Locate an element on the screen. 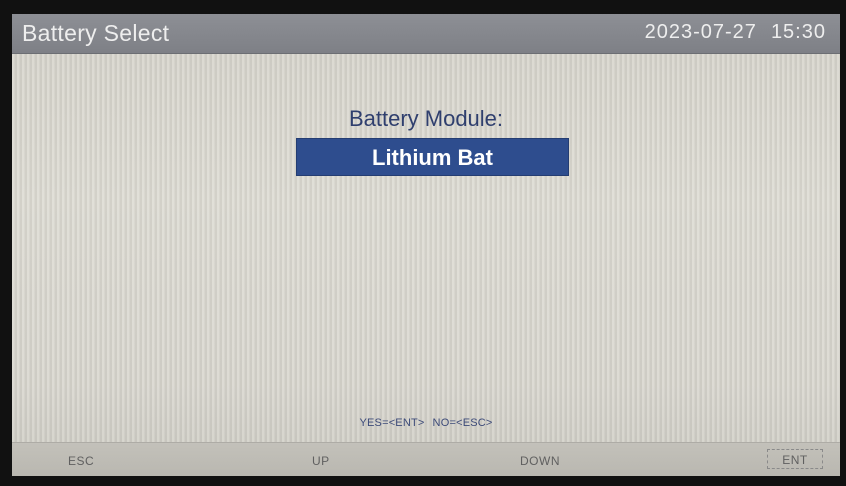 Image resolution: width=846 pixels, height=486 pixels. battery-module-label: Battery Module: is located at coordinates (426, 118).